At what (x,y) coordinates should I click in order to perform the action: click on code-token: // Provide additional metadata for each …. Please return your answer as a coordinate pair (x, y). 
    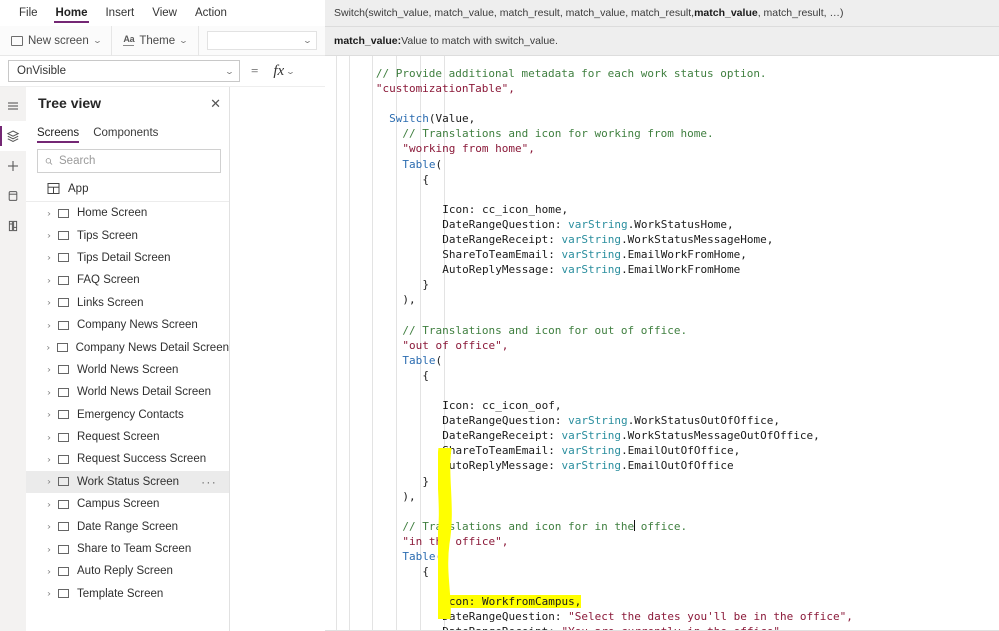
    Looking at the image, I should click on (571, 73).